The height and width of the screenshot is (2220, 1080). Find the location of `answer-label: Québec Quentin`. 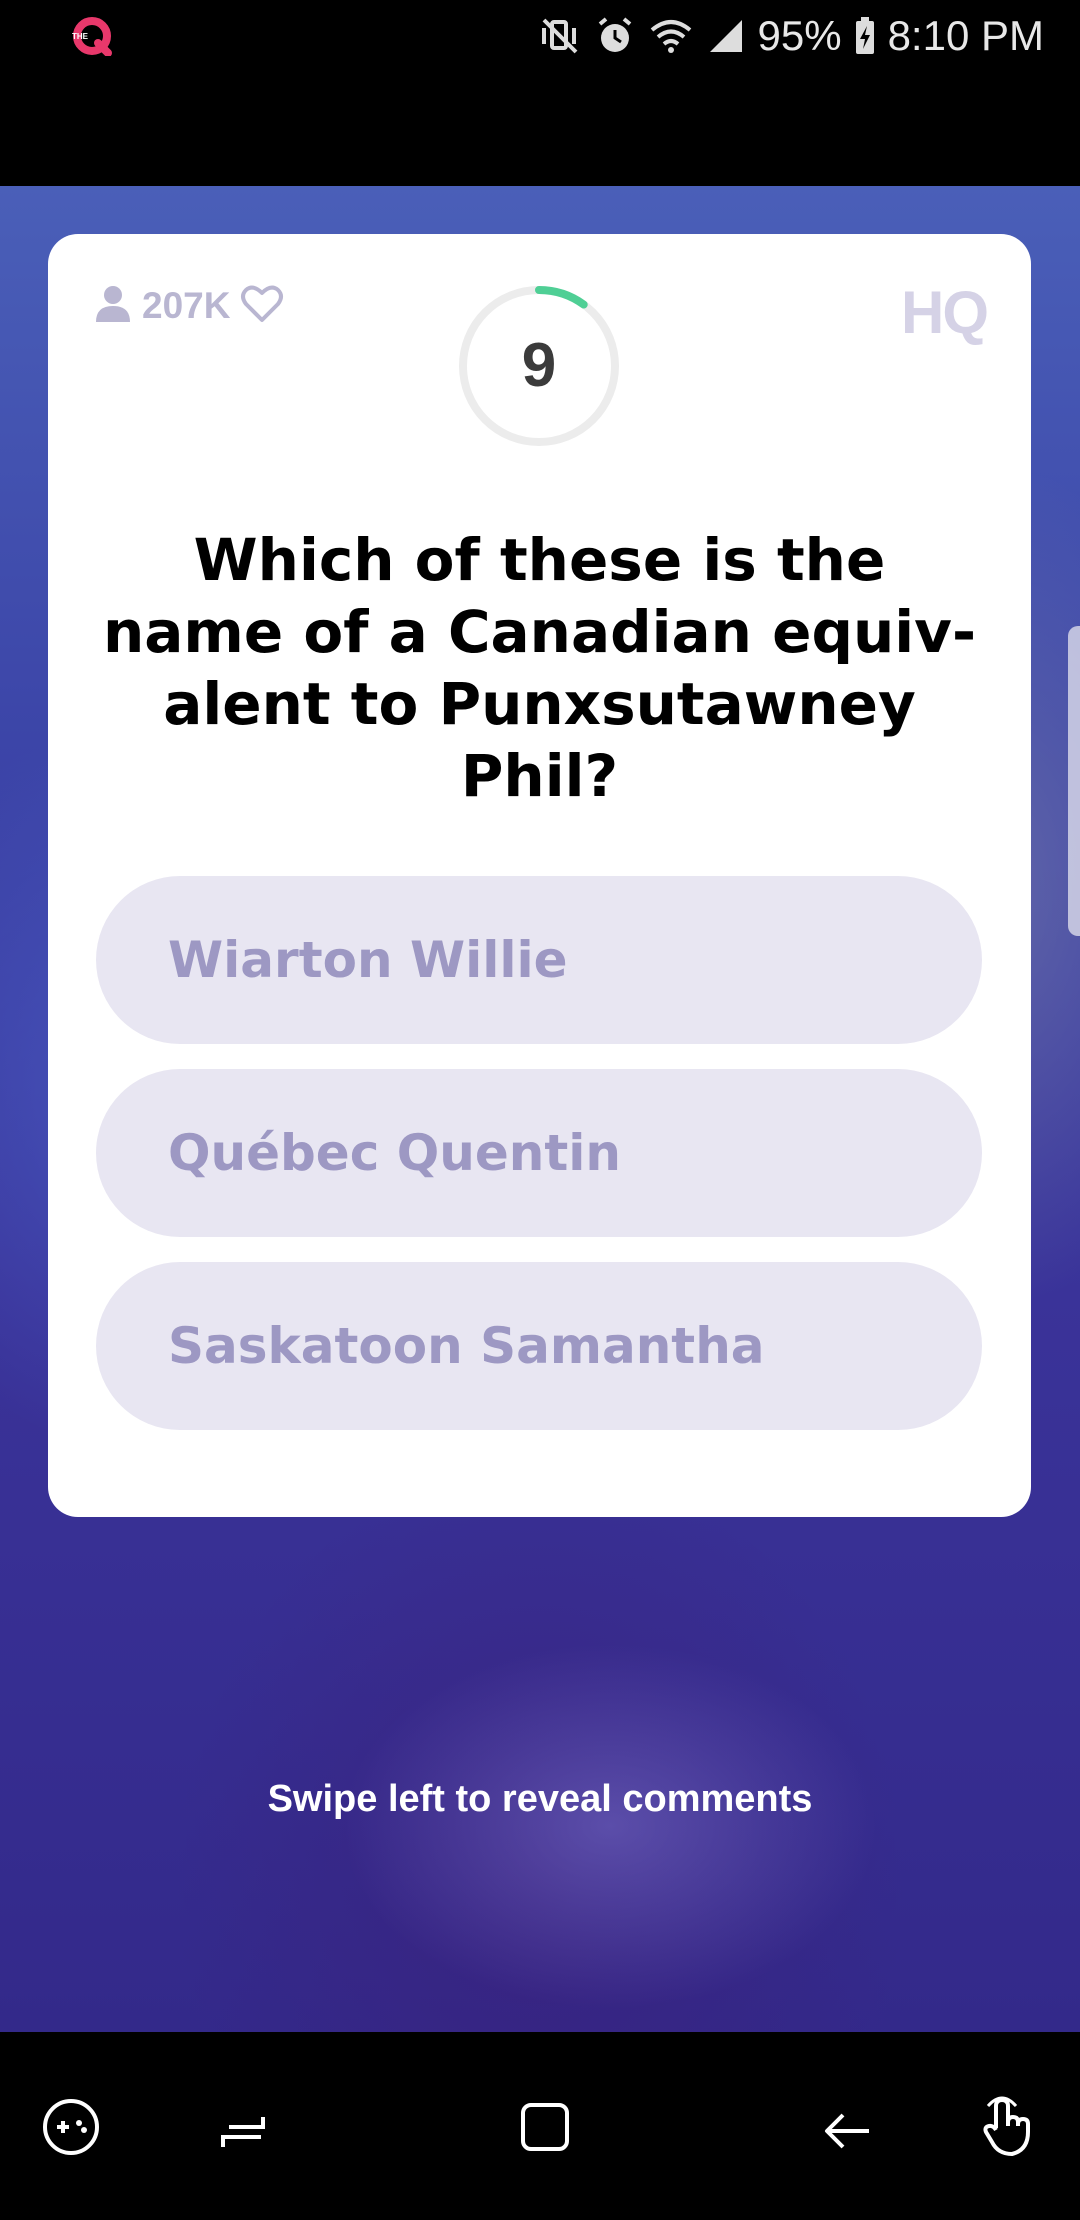

answer-label: Québec Quentin is located at coordinates (395, 1153).